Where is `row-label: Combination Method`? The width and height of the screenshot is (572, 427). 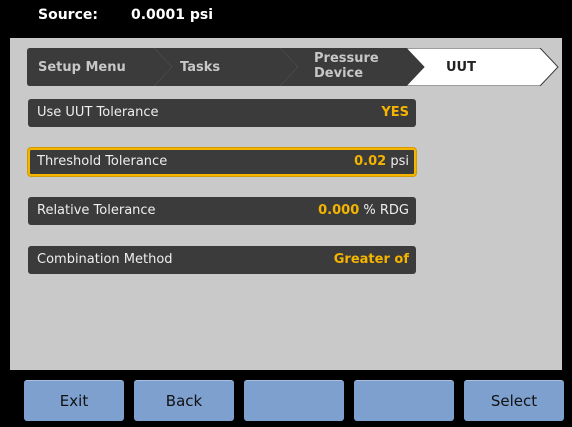 row-label: Combination Method is located at coordinates (105, 259).